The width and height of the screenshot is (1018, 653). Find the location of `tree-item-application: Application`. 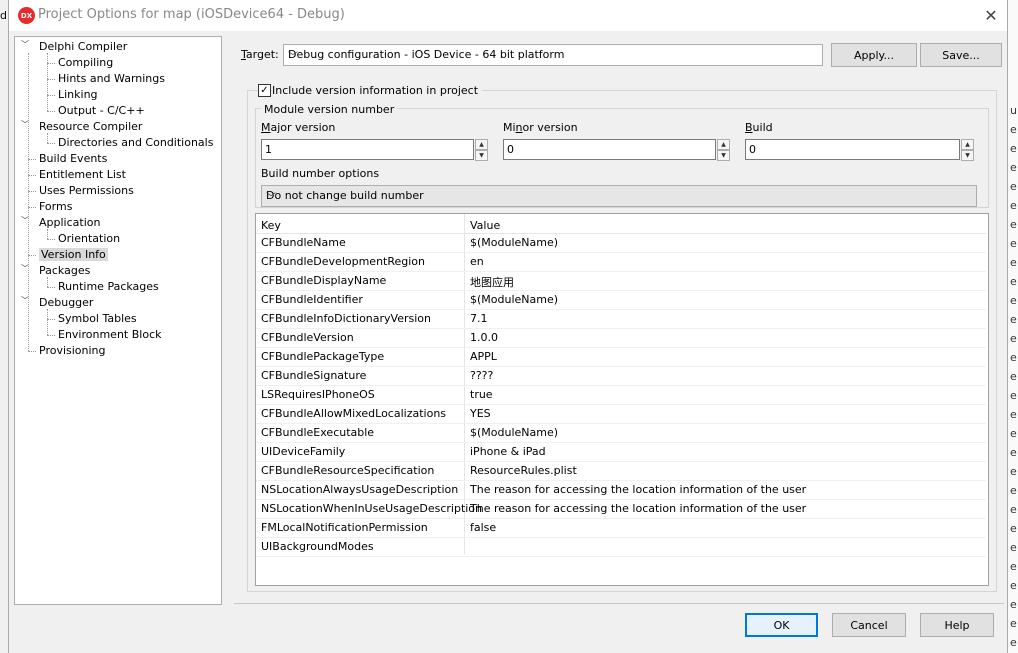

tree-item-application: Application is located at coordinates (69, 223).